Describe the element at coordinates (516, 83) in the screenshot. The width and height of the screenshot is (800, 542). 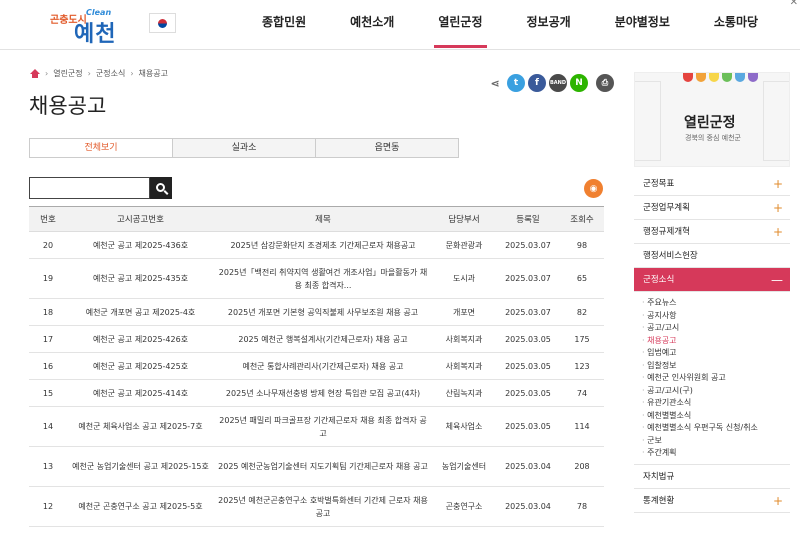
I see `twitter-icon: t` at that location.